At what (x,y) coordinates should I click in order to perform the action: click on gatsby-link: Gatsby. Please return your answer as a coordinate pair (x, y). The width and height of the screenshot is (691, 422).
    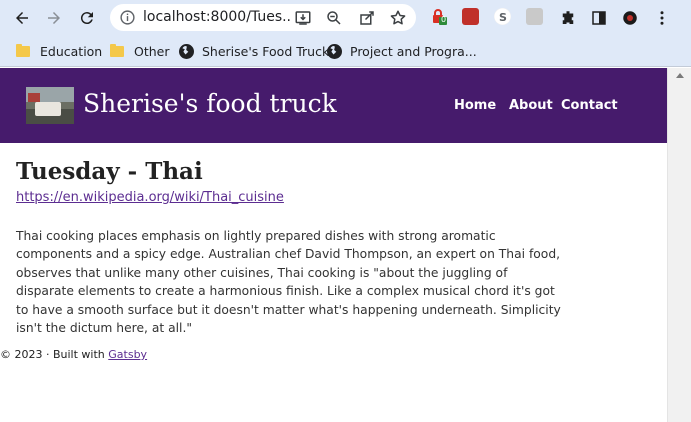
    Looking at the image, I should click on (127, 354).